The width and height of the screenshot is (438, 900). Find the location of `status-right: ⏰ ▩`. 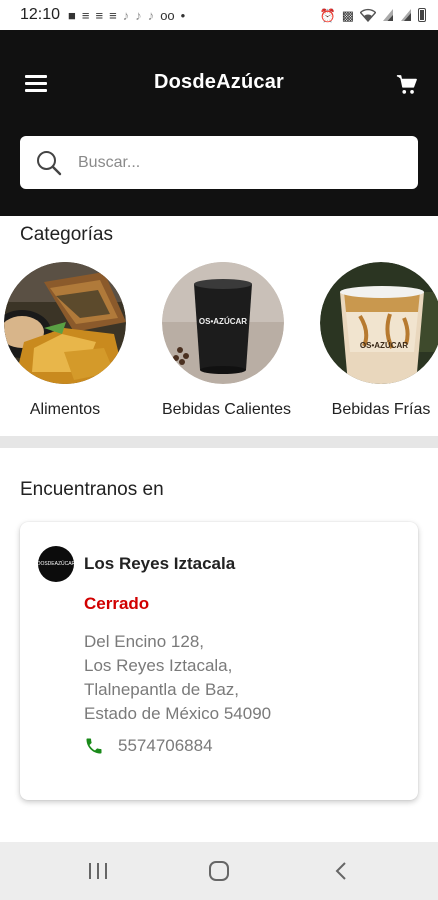

status-right: ⏰ ▩ is located at coordinates (373, 15).